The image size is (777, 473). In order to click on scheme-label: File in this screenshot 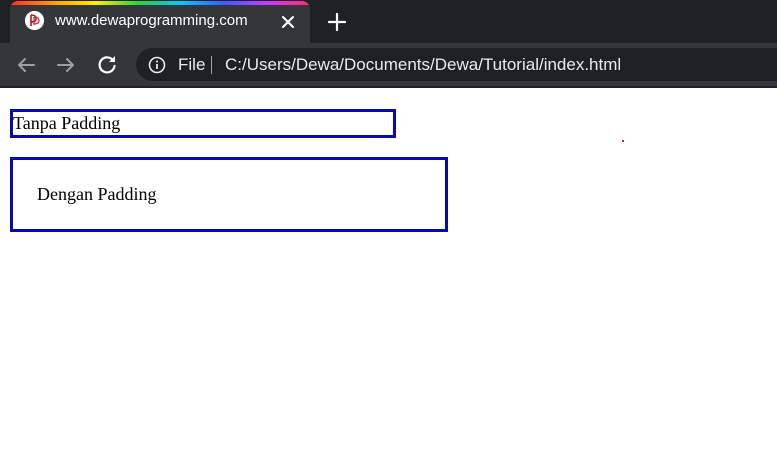, I will do `click(192, 64)`.